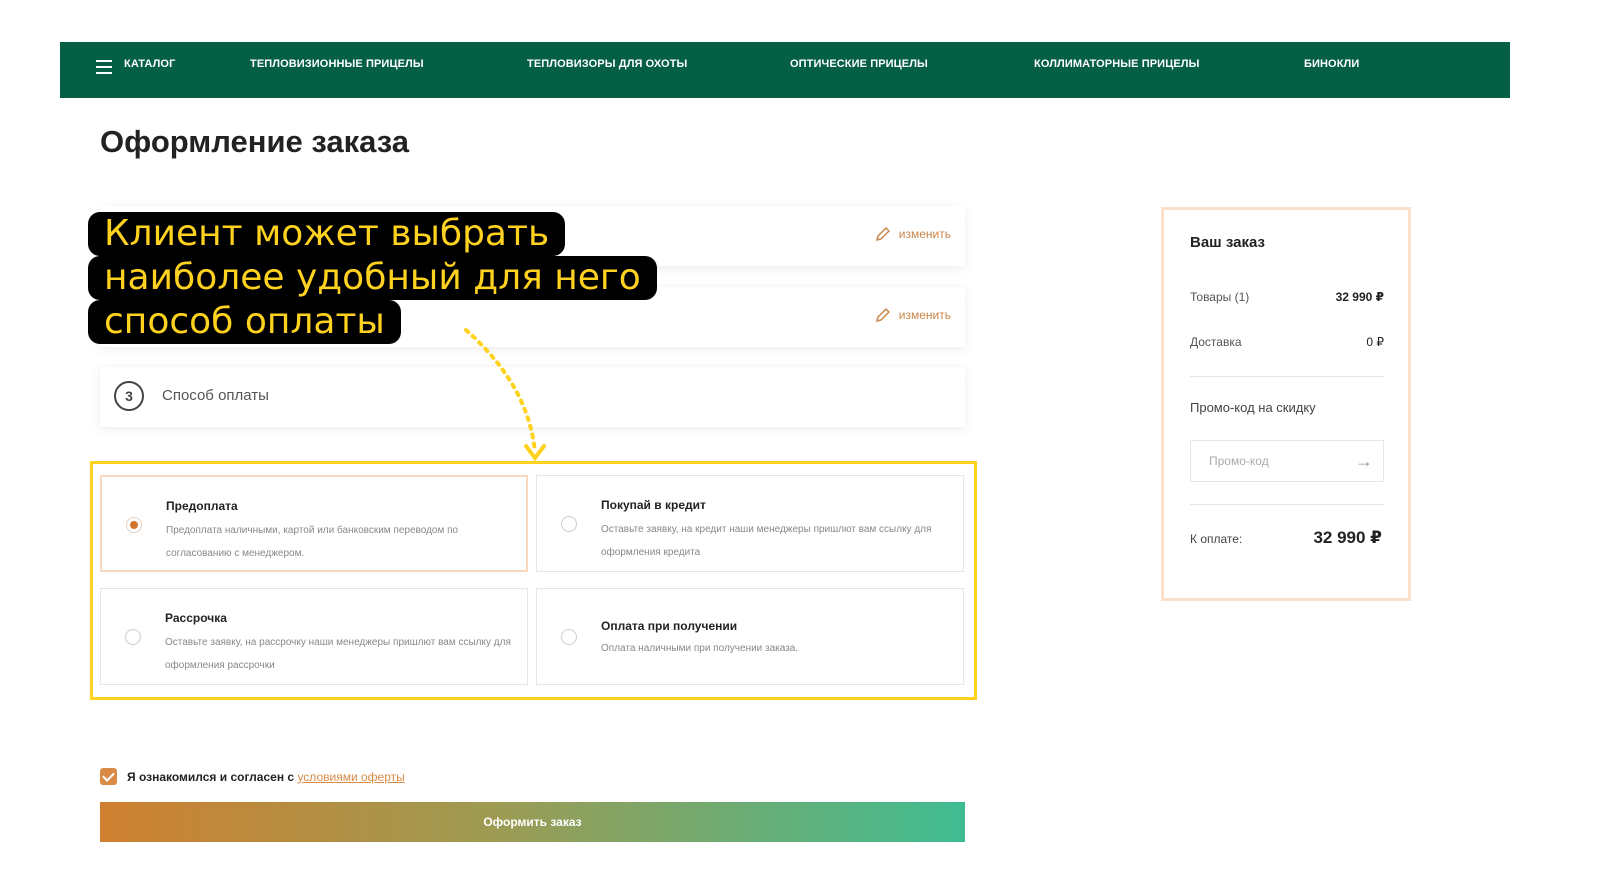 Image resolution: width=1600 pixels, height=896 pixels. Describe the element at coordinates (215, 395) in the screenshot. I see `step-label: Способ оплаты` at that location.